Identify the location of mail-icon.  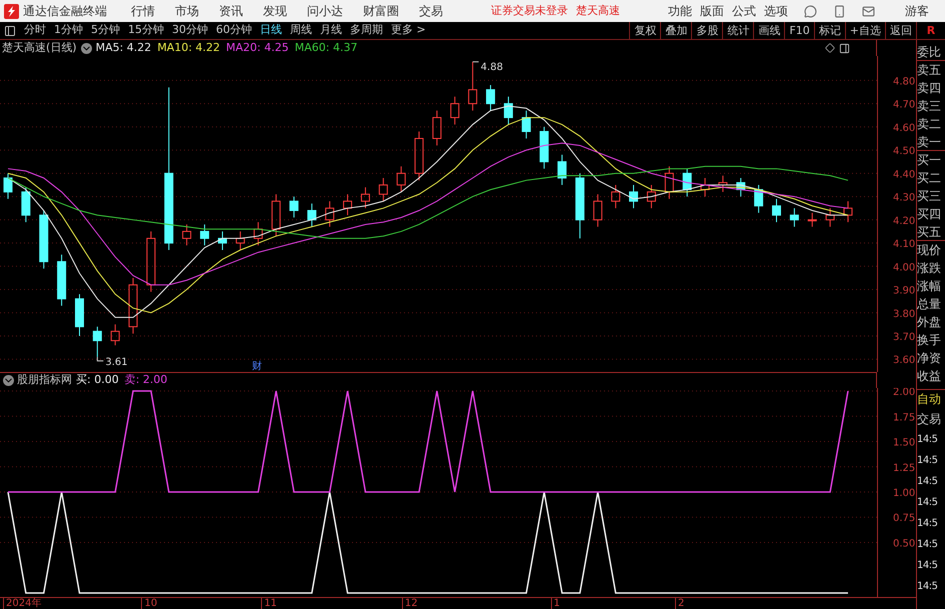
(868, 11).